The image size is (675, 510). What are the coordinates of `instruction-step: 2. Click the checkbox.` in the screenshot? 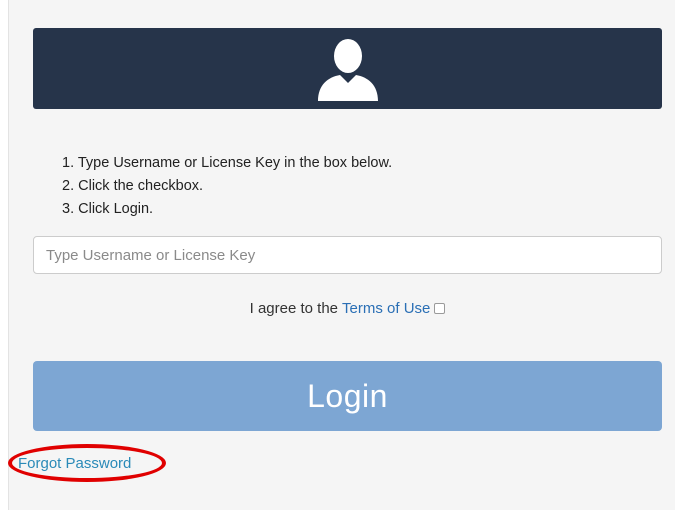 It's located at (133, 186).